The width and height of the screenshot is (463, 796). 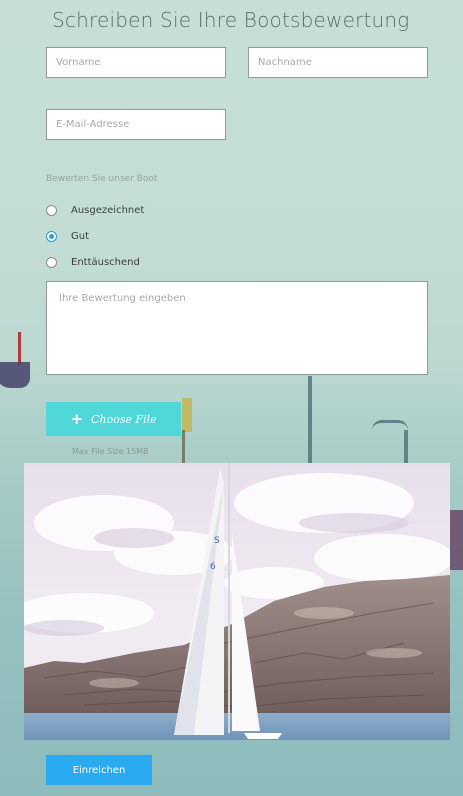 What do you see at coordinates (187, 415) in the screenshot?
I see `background-flag` at bounding box center [187, 415].